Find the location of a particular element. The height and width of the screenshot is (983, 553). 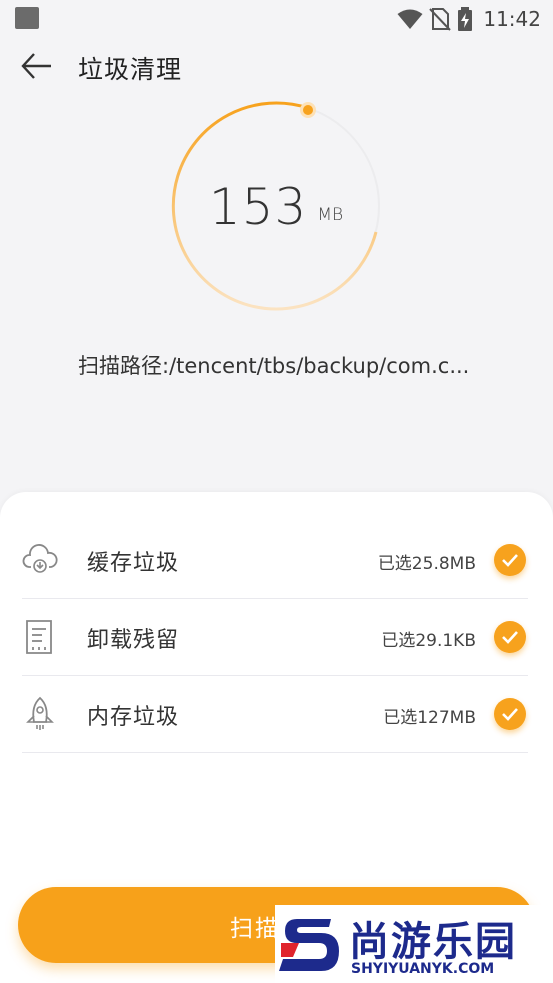

list-item-memory-junk: 内存垃圾 已选127MB is located at coordinates (275, 714).